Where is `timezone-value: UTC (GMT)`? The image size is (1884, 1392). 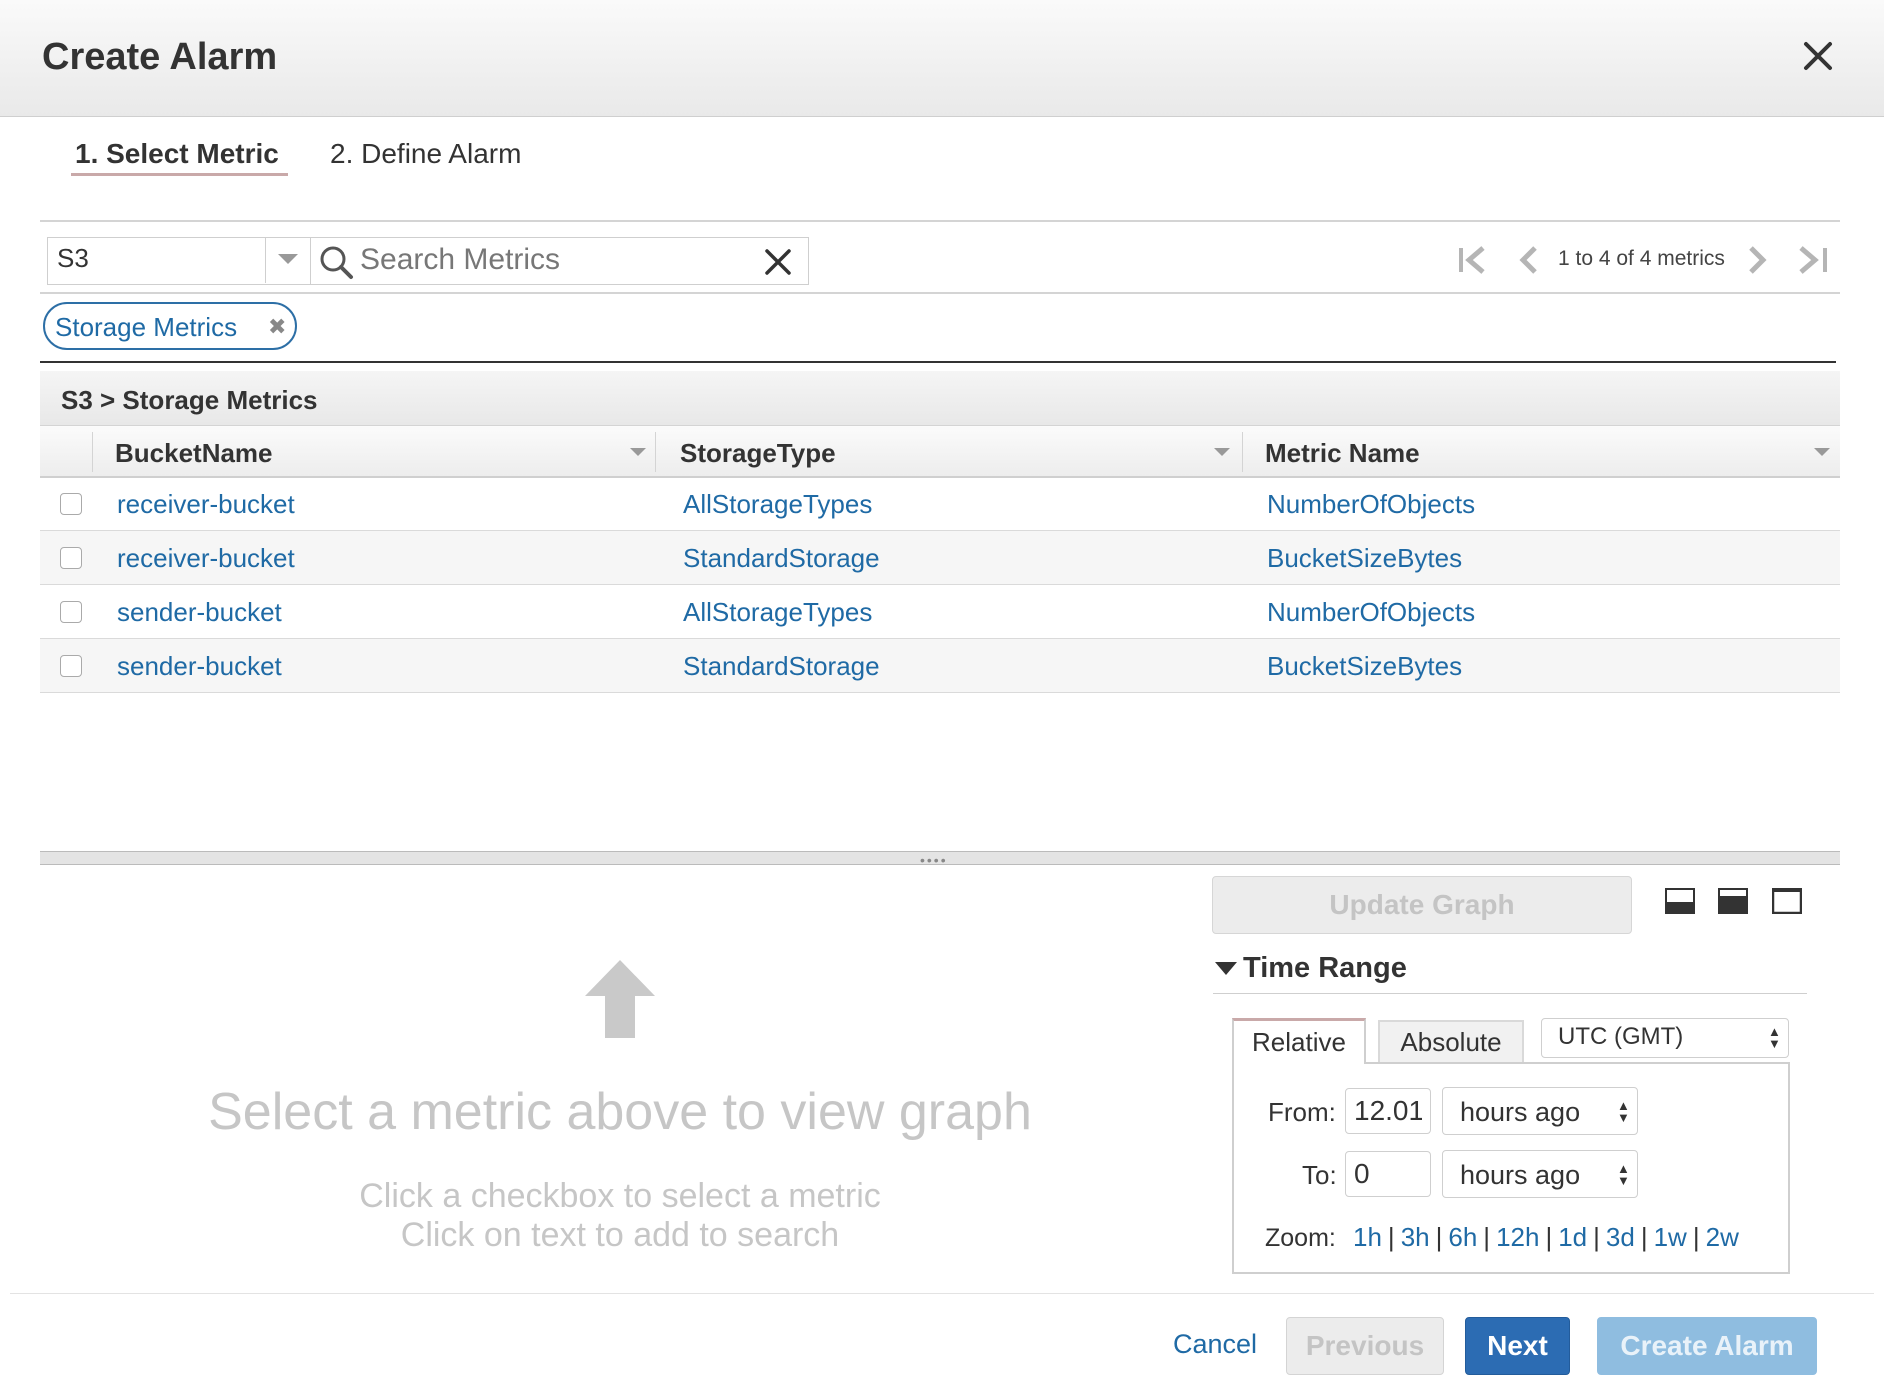
timezone-value: UTC (GMT) is located at coordinates (1621, 1036).